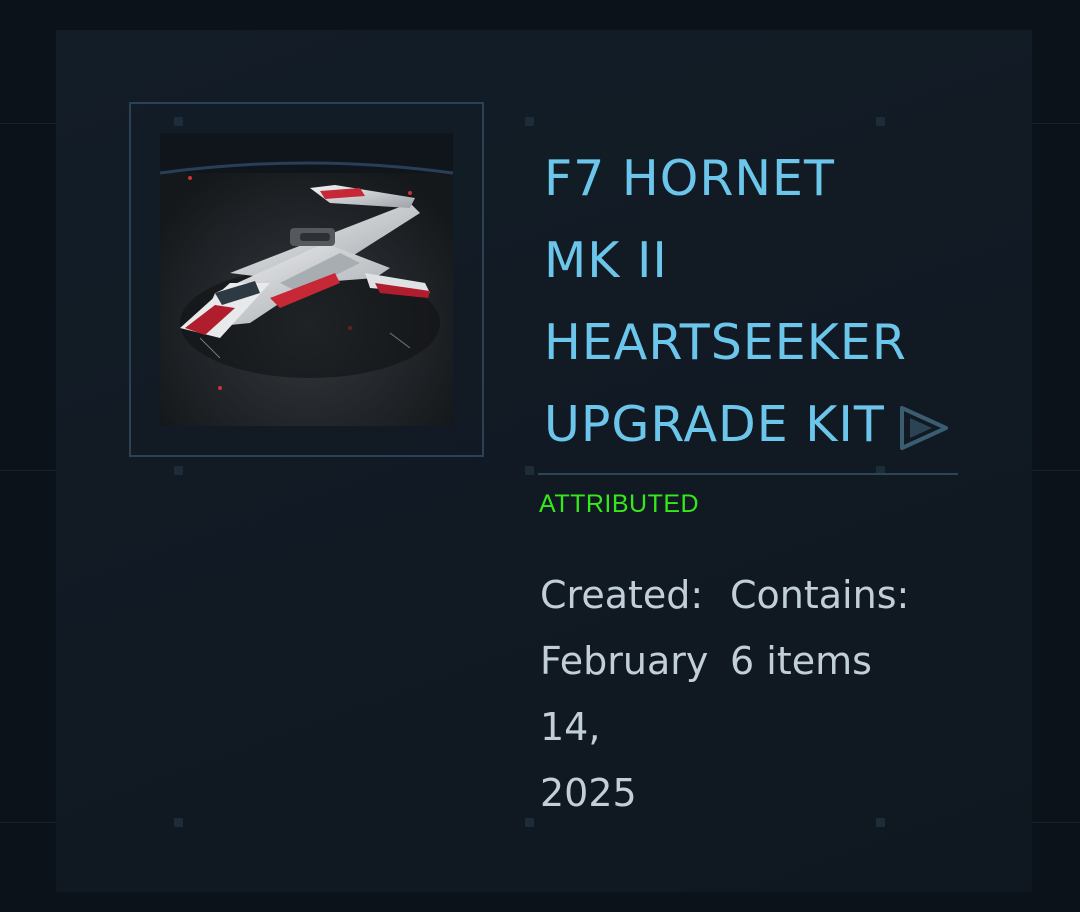  Describe the element at coordinates (689, 178) in the screenshot. I see `item-title-line: F7 HORNET` at that location.